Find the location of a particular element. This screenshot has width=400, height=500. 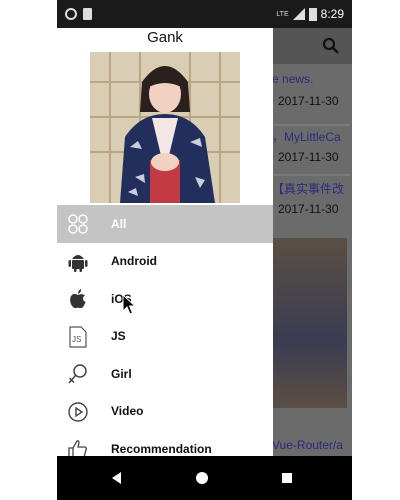

status-bar: LTE 8:29 is located at coordinates (204, 14).